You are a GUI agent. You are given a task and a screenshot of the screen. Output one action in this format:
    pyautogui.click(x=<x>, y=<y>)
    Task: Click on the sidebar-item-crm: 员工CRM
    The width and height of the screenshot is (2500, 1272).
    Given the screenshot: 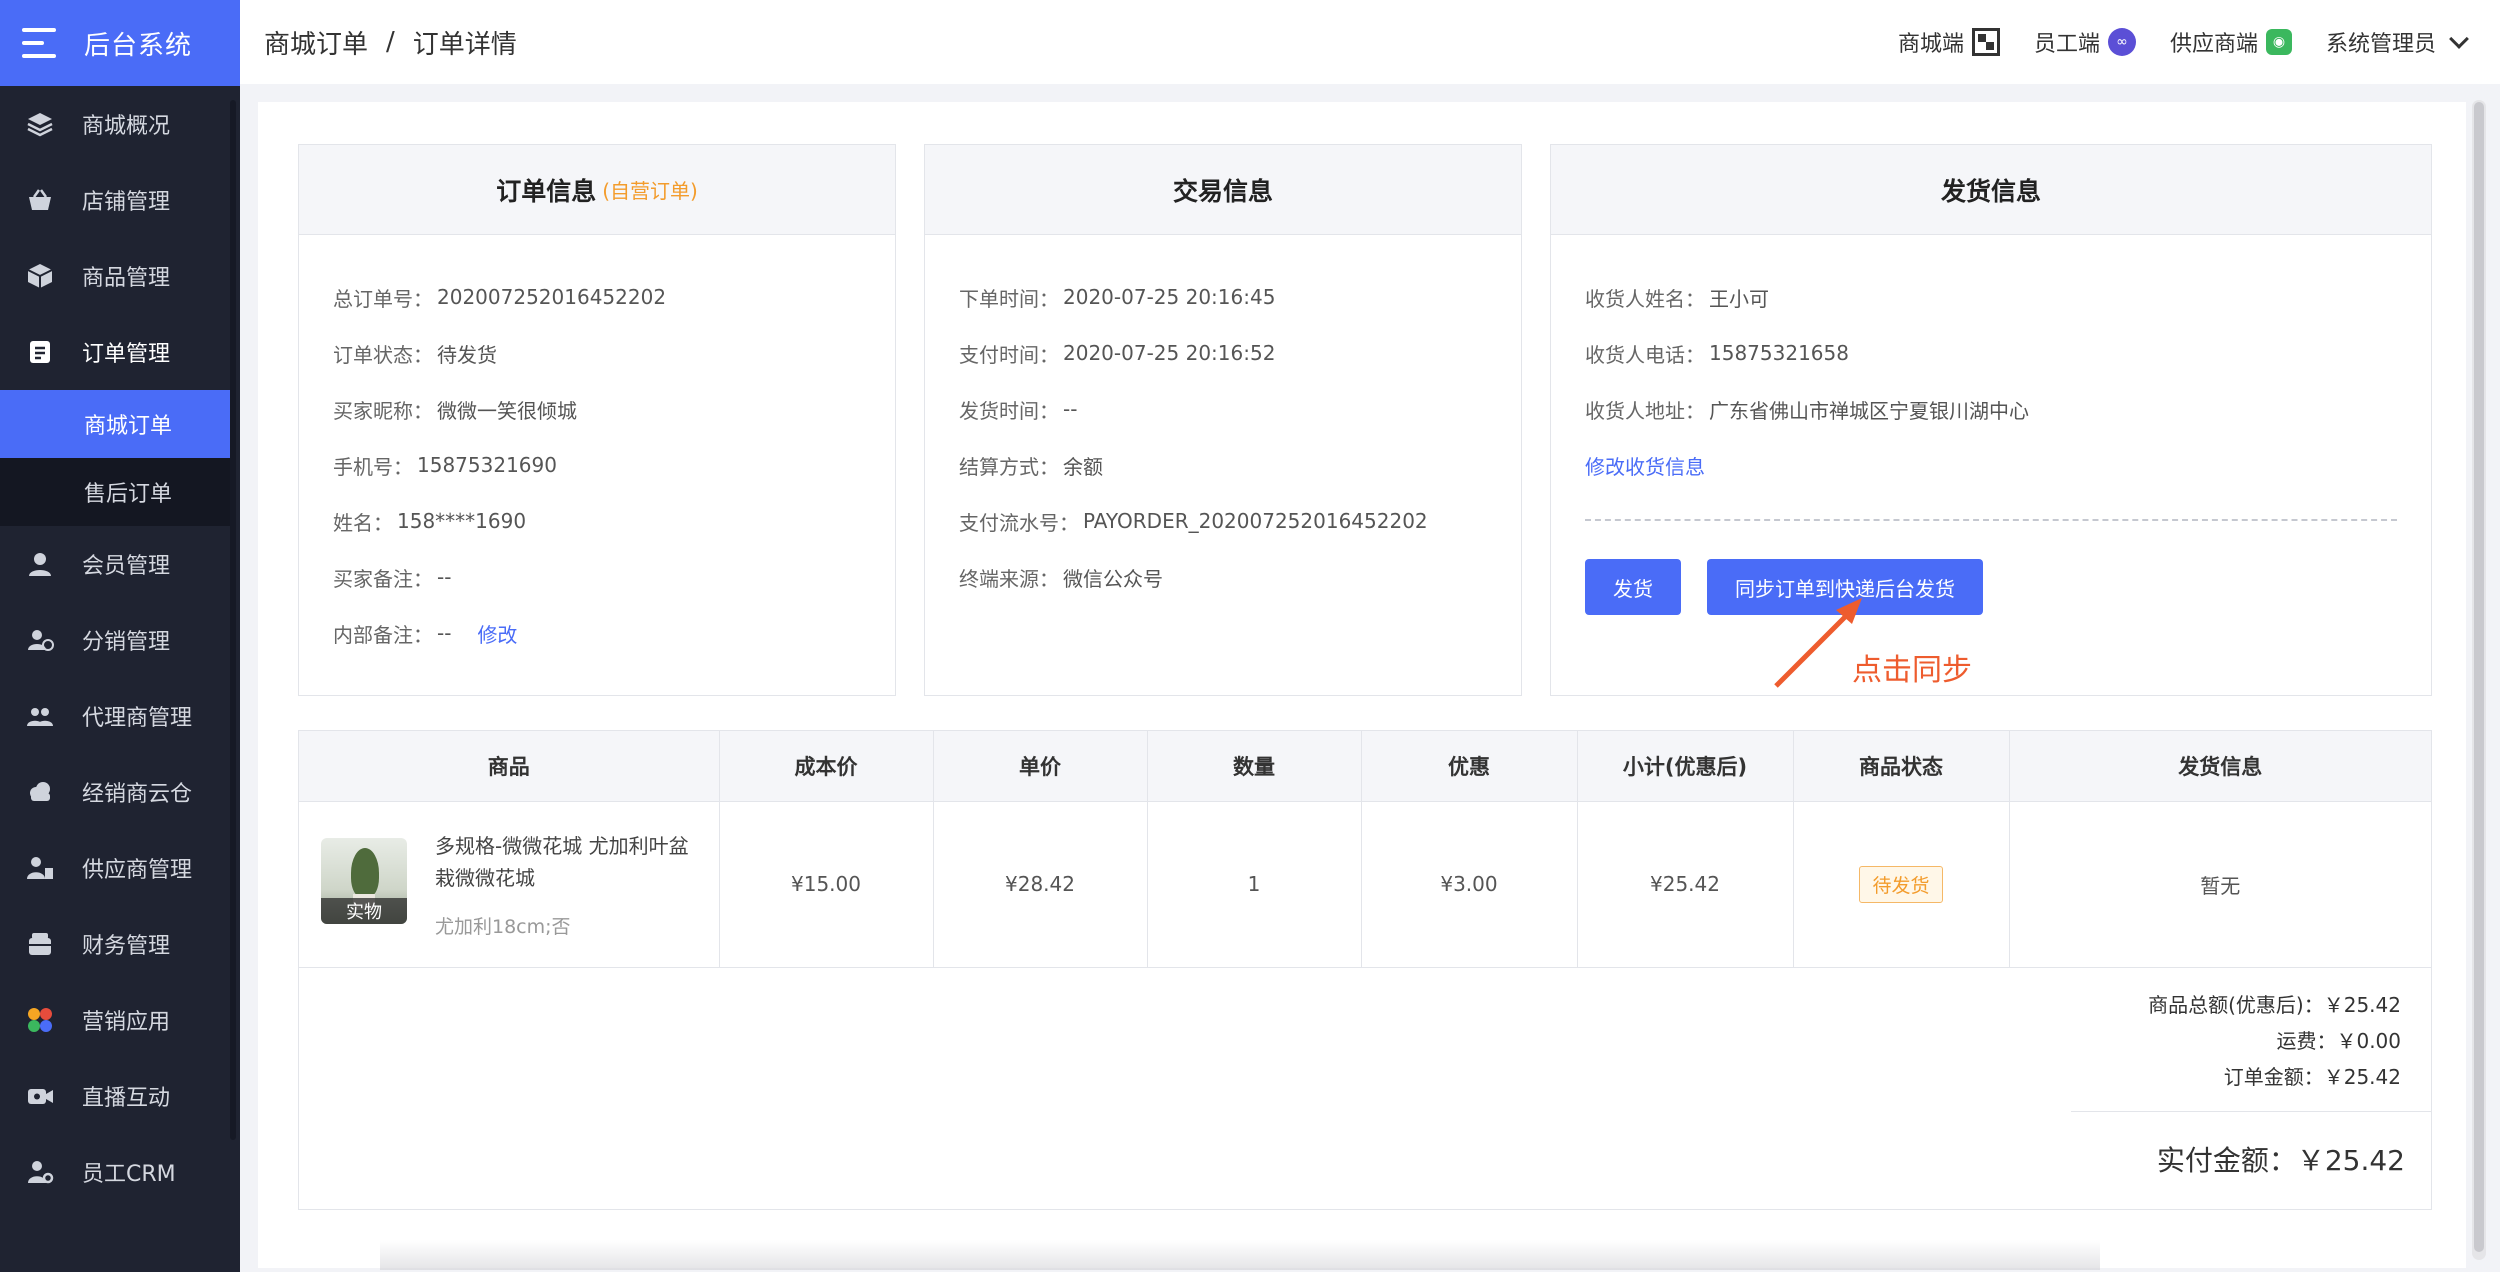 What is the action you would take?
    pyautogui.click(x=120, y=1172)
    